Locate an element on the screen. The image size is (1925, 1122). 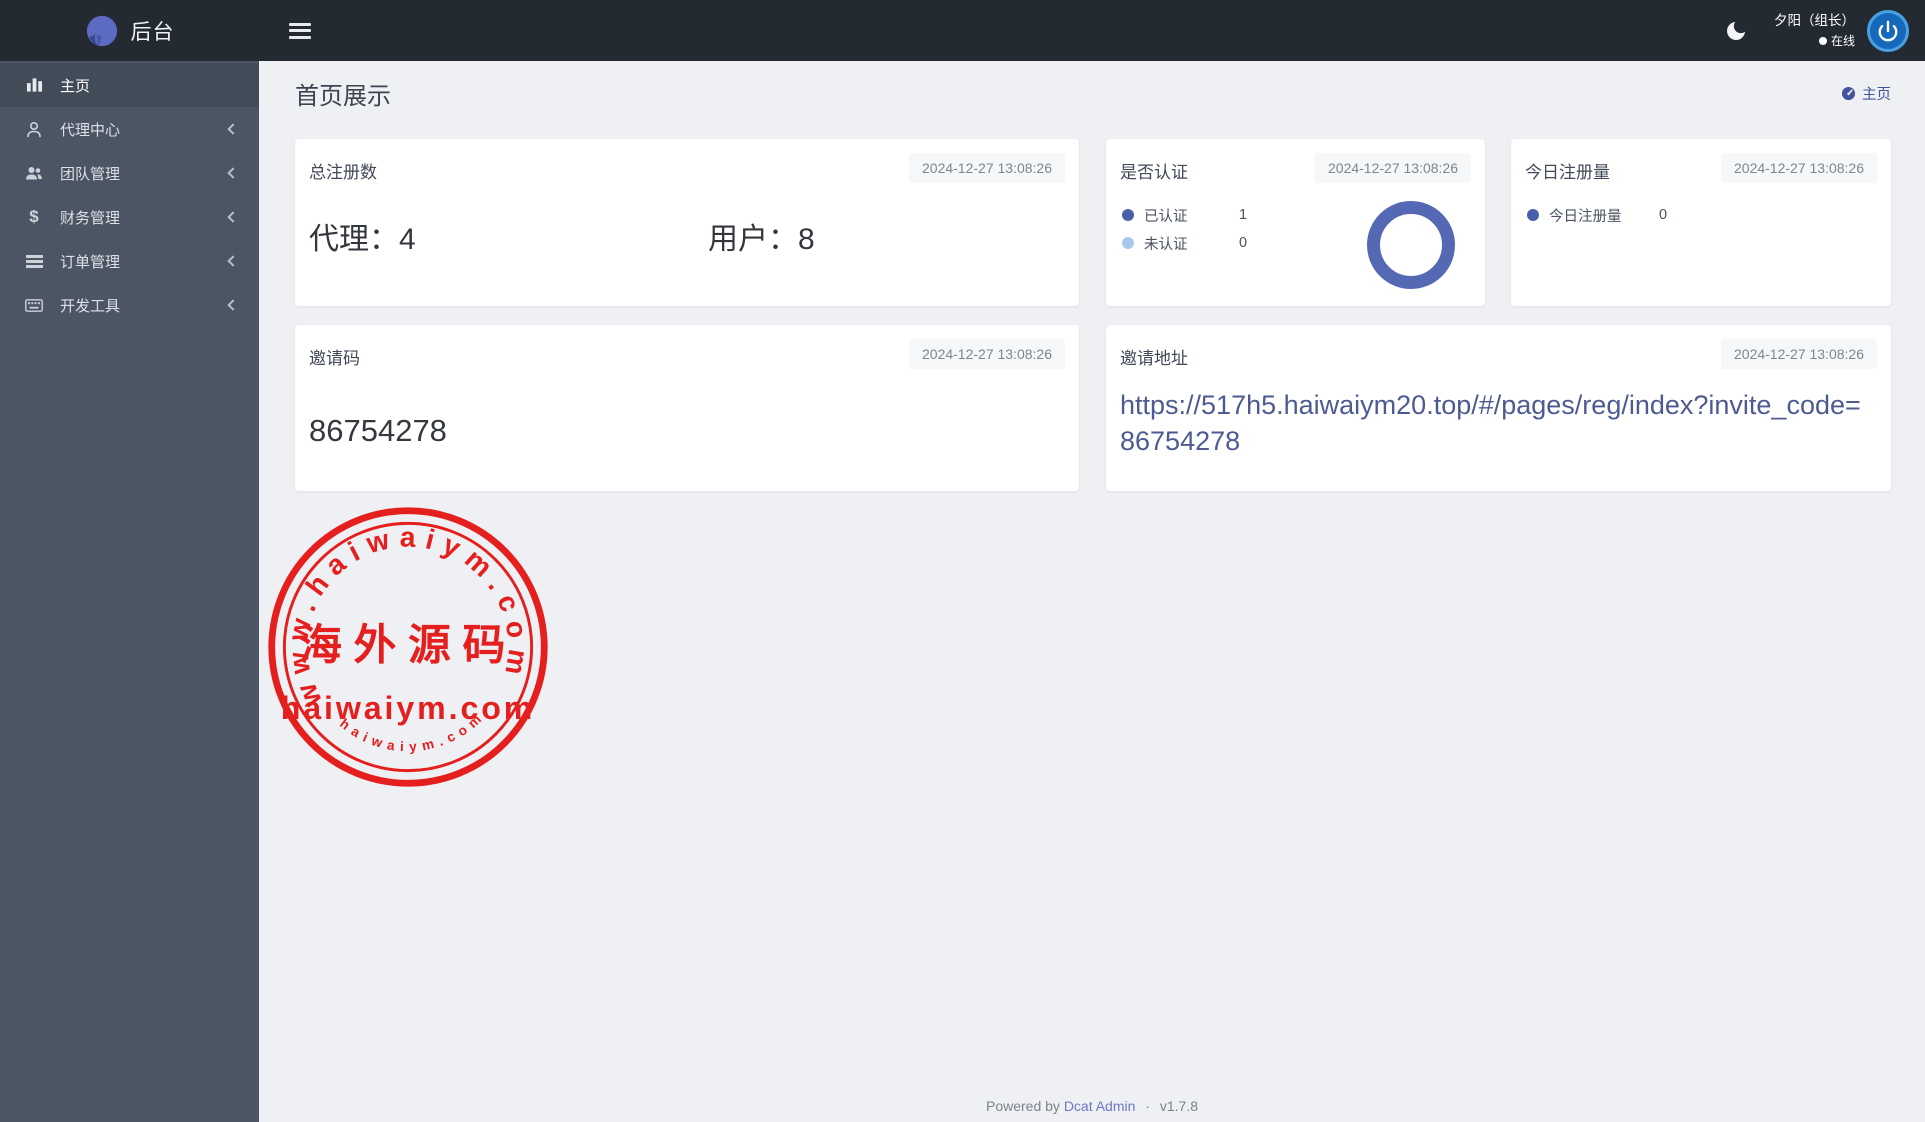
user-menu: 夕阳（组长） 在线 is located at coordinates (1814, 30).